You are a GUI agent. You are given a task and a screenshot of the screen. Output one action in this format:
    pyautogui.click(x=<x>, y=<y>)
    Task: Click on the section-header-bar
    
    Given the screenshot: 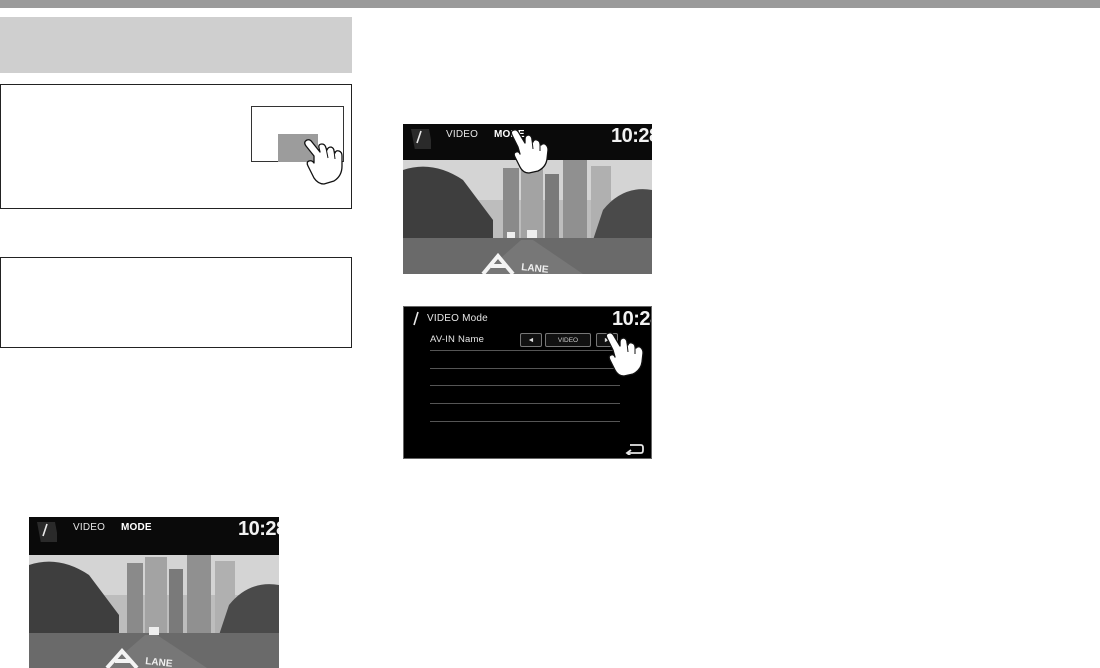 What is the action you would take?
    pyautogui.click(x=176, y=45)
    